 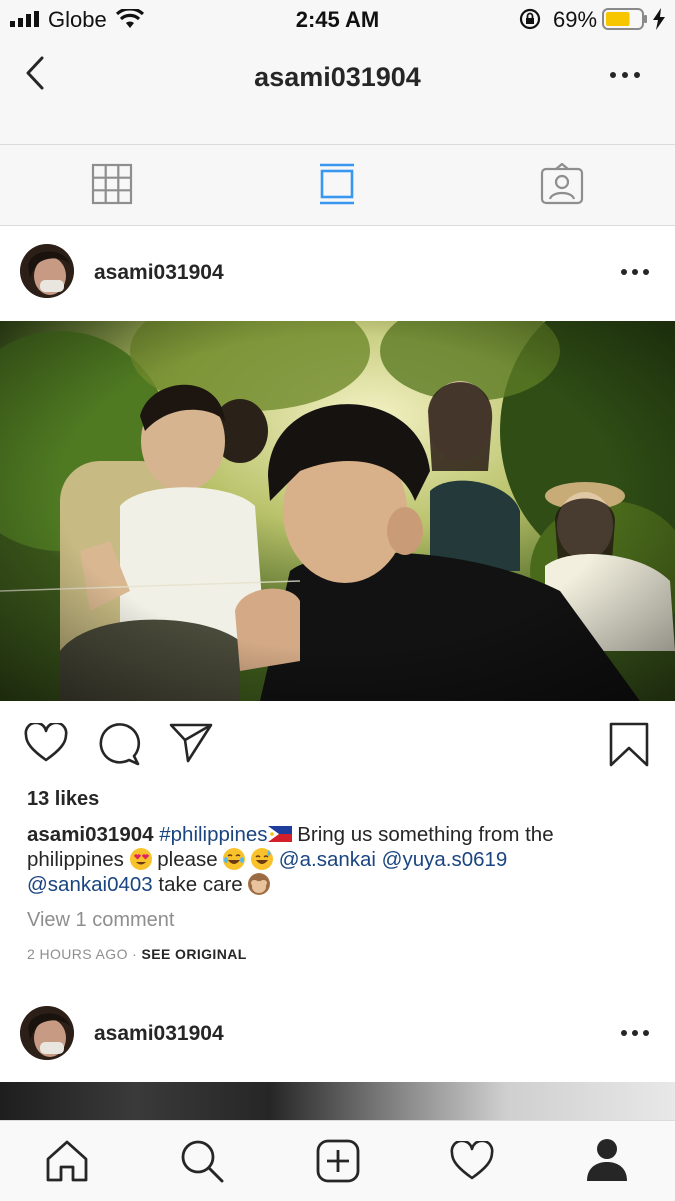 What do you see at coordinates (337, 77) in the screenshot?
I see `page-title: asami031904` at bounding box center [337, 77].